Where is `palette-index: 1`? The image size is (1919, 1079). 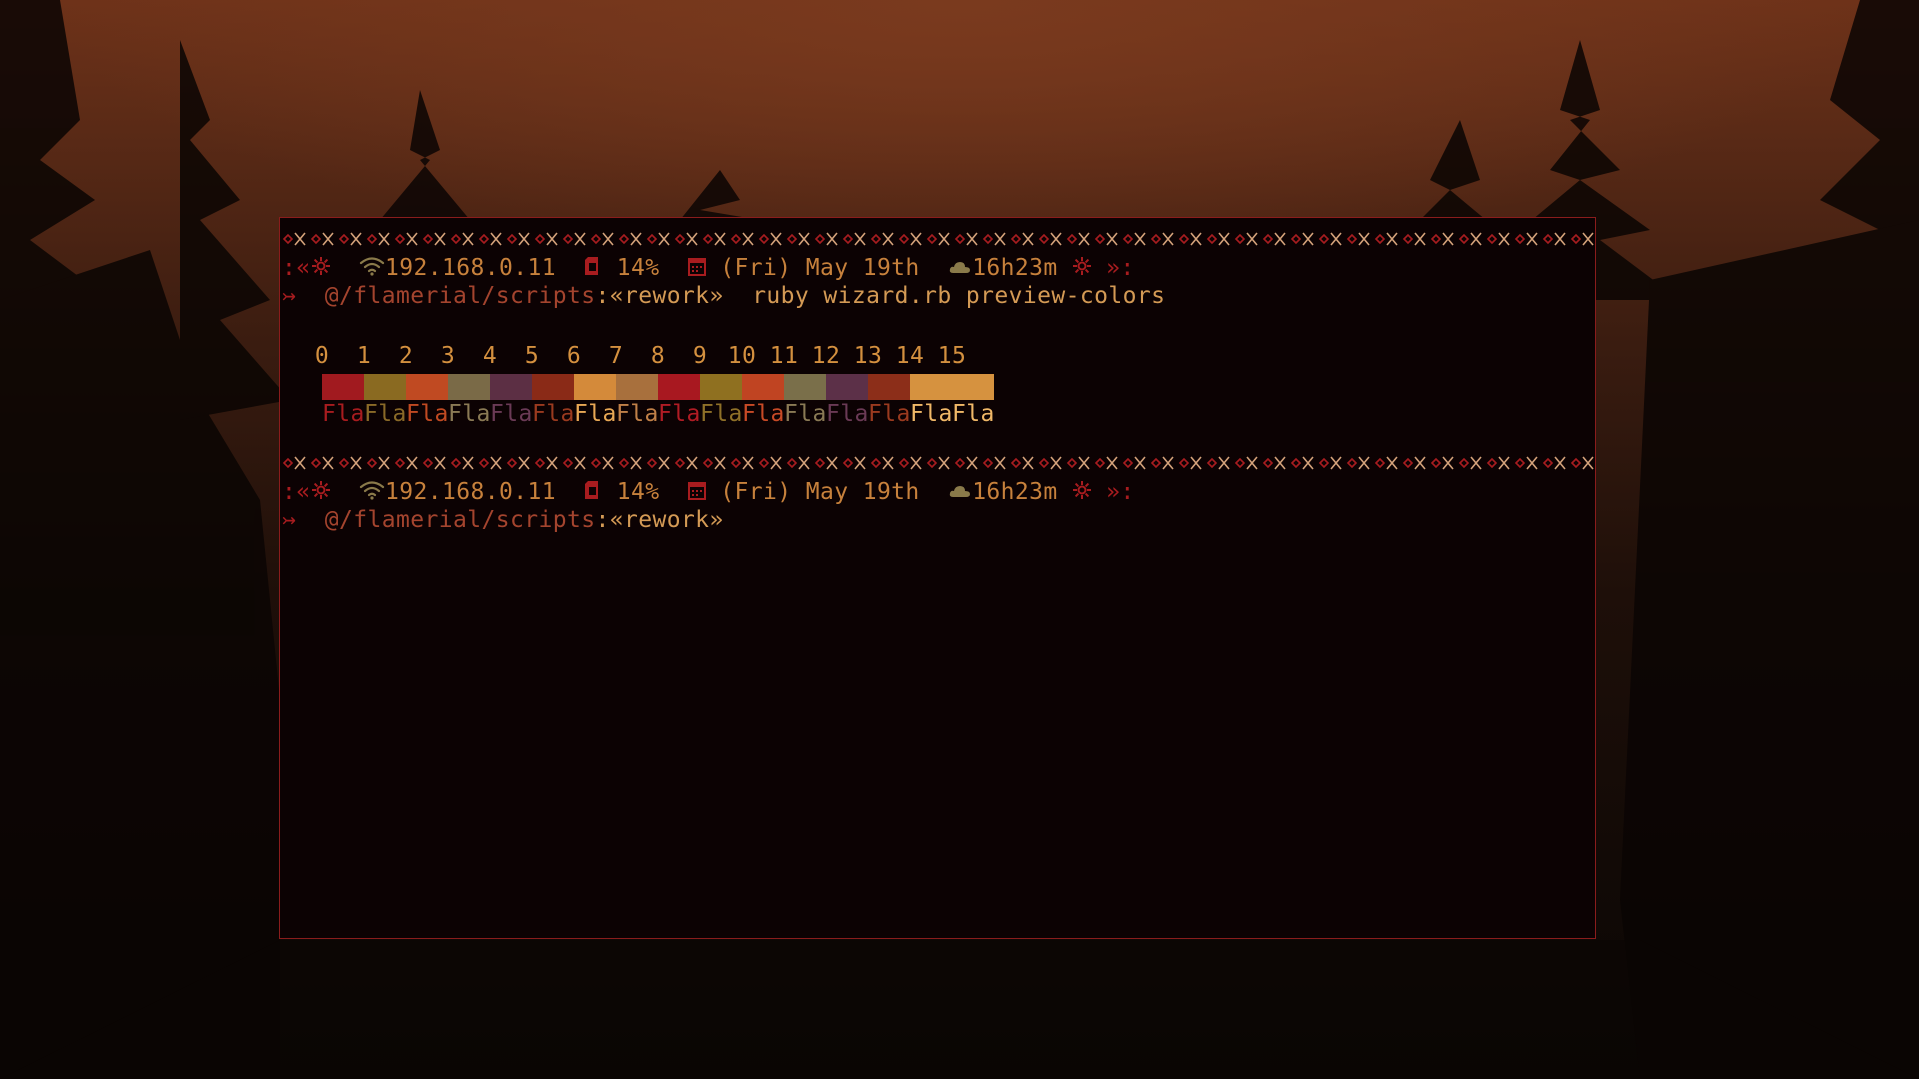
palette-index: 1 is located at coordinates (364, 356).